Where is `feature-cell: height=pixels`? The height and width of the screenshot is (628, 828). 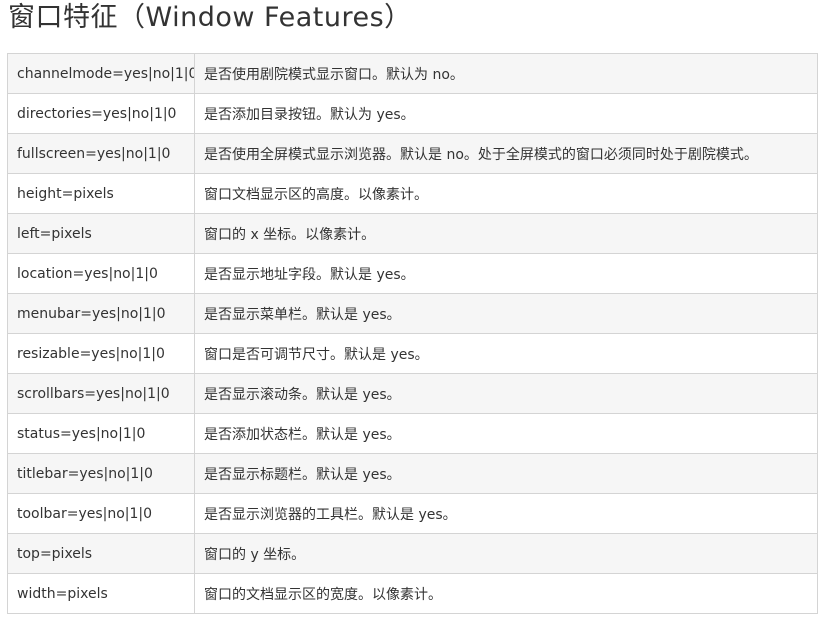
feature-cell: height=pixels is located at coordinates (101, 193).